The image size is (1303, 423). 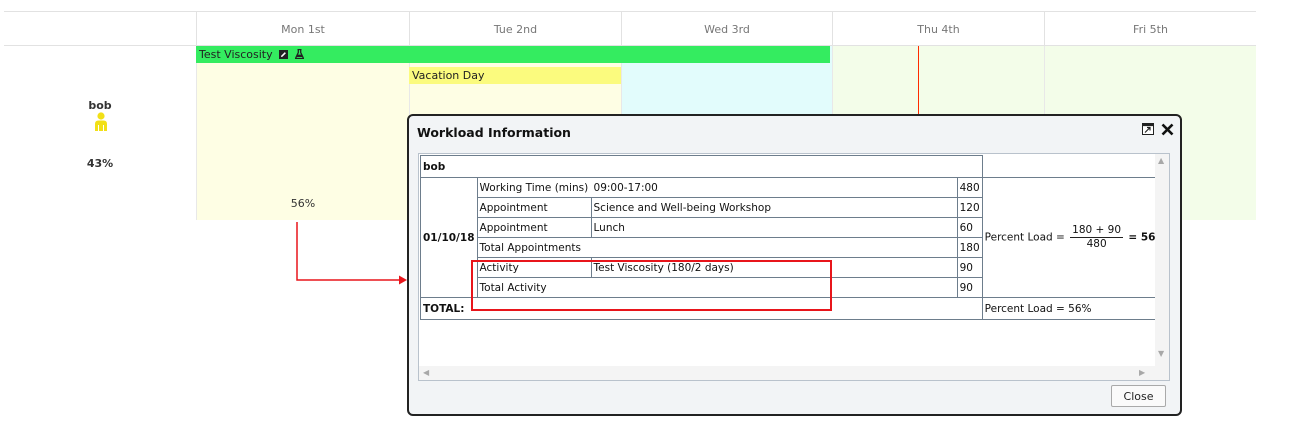 I want to click on scroll-up-icon: ▲, so click(x=1161, y=161).